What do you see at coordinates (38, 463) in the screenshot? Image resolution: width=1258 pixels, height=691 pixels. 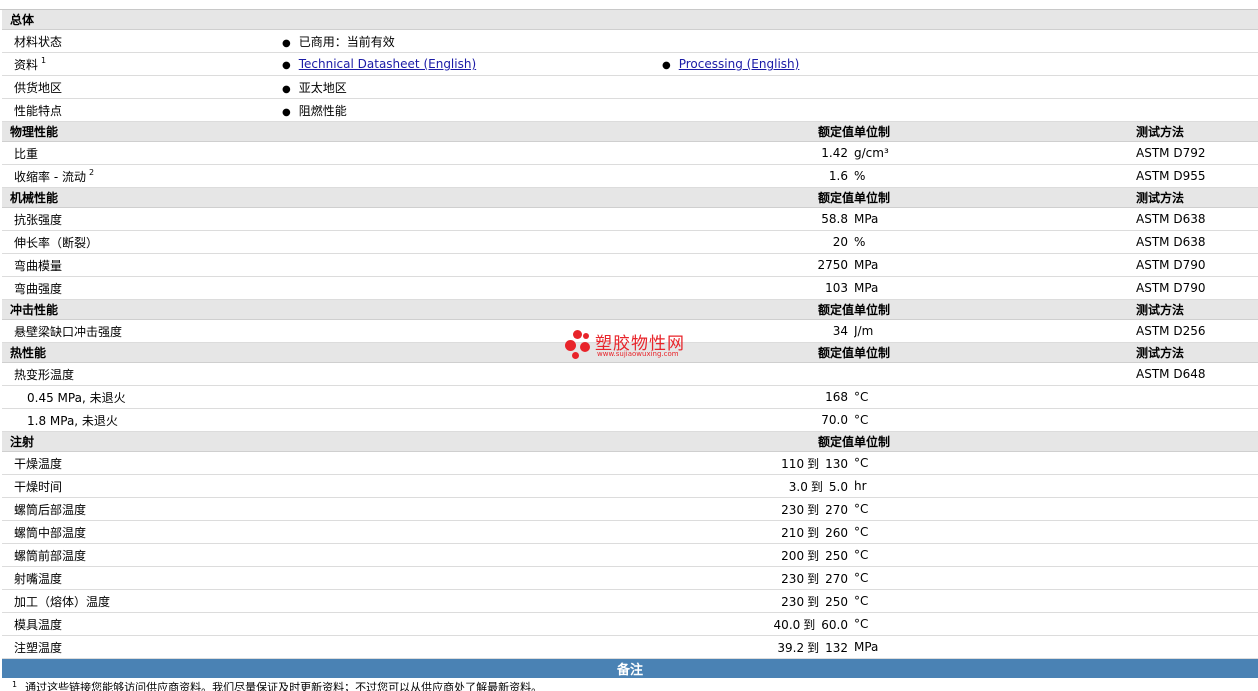 I see `property-label-text: 干燥温度` at bounding box center [38, 463].